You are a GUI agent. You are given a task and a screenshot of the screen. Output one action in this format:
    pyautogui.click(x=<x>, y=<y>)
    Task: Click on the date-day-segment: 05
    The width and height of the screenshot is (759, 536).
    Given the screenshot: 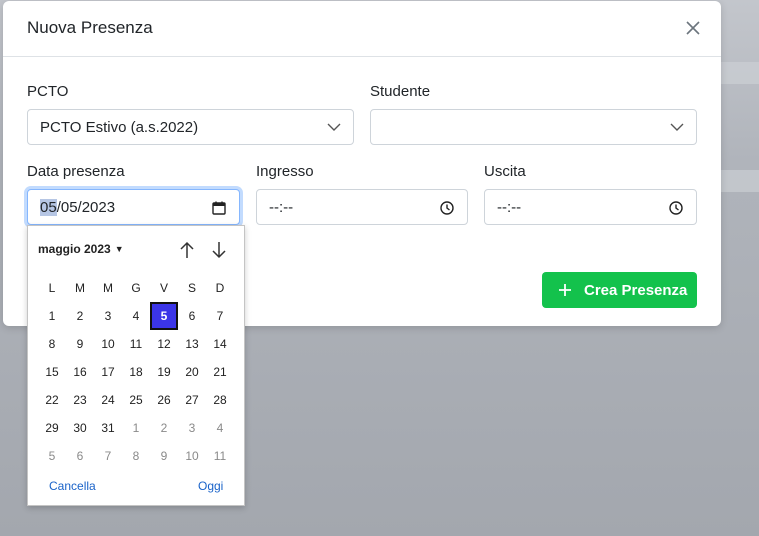 What is the action you would take?
    pyautogui.click(x=48, y=207)
    